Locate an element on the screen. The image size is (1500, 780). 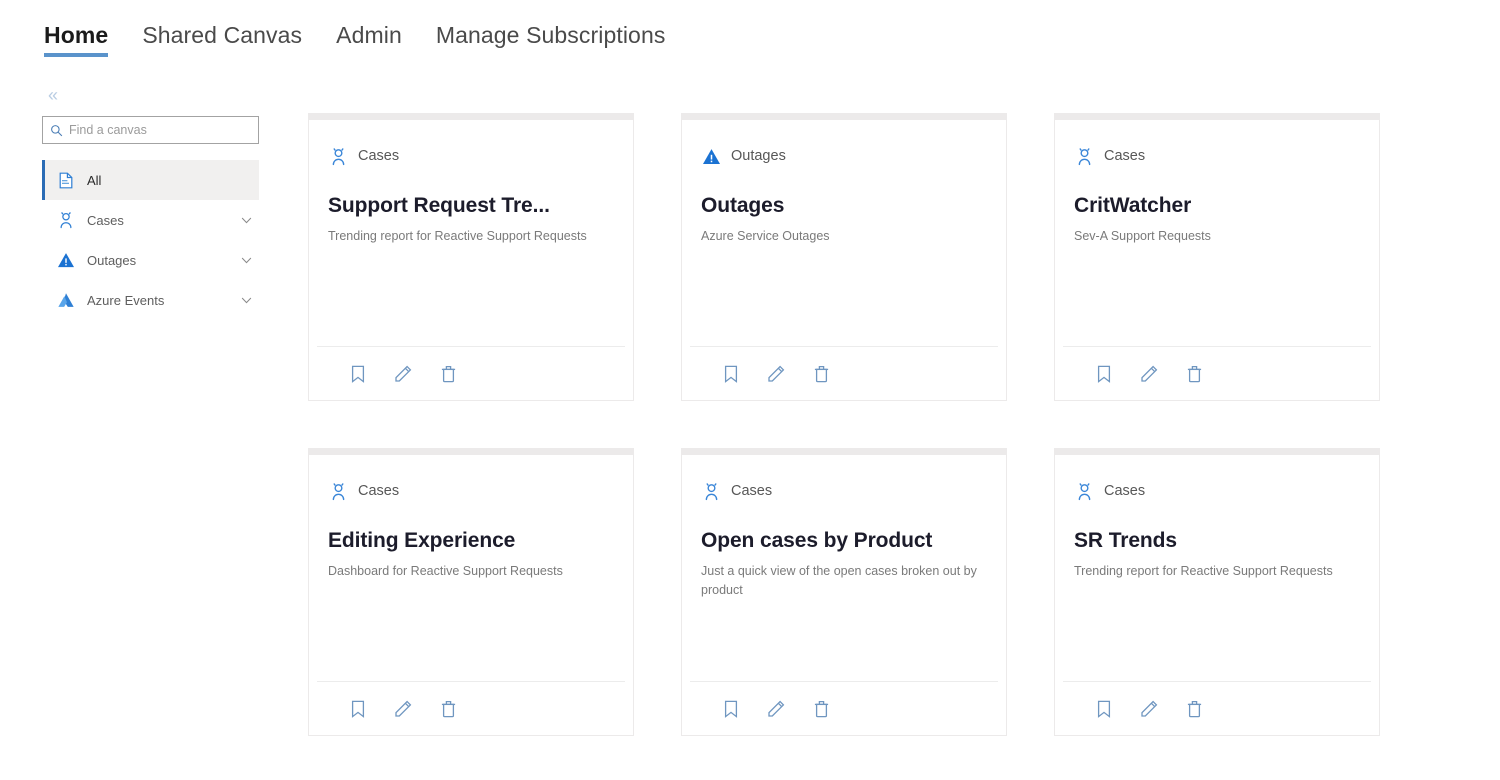
card-description: Azure Service Outages is located at coordinates (765, 236).